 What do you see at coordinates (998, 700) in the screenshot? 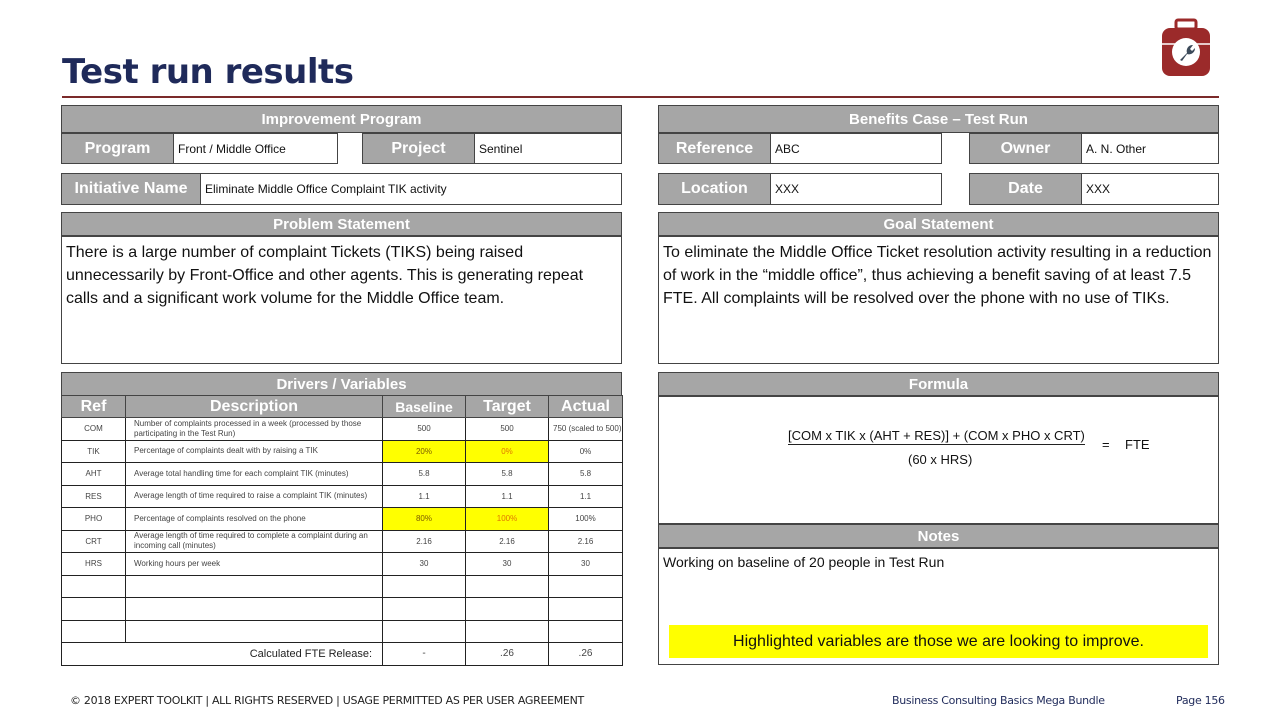
I see `footer-bundle-name: Business Consulting Basics Mega Bundle` at bounding box center [998, 700].